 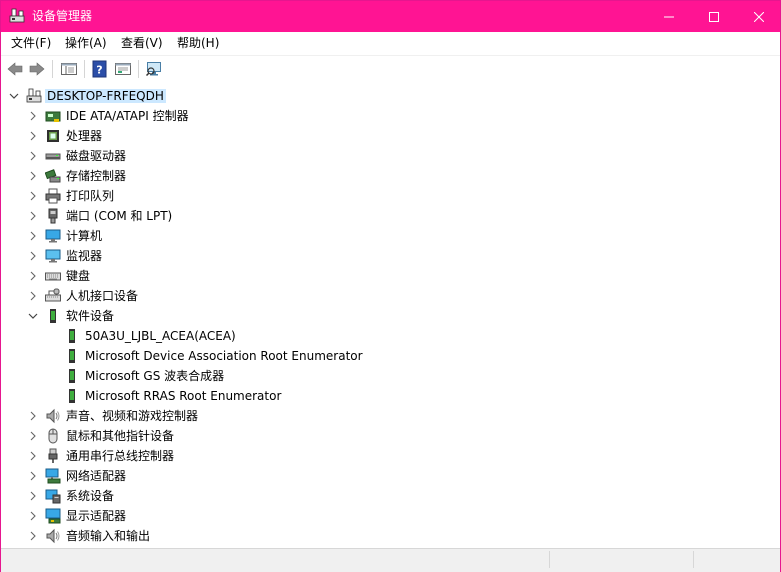 I want to click on help-button: ?, so click(x=100, y=69).